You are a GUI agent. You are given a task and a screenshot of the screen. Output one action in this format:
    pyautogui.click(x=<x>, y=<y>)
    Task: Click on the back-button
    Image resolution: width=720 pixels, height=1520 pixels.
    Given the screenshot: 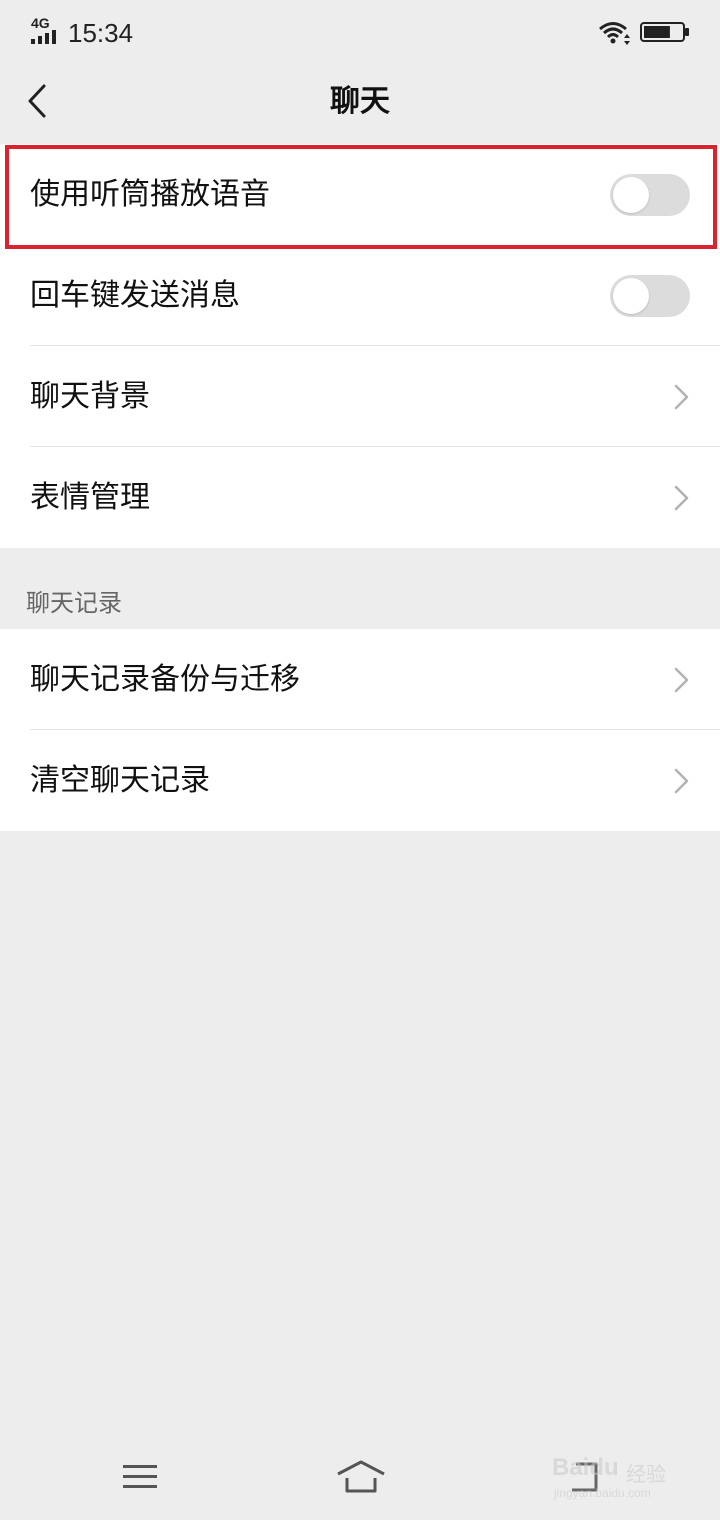 What is the action you would take?
    pyautogui.click(x=37, y=101)
    